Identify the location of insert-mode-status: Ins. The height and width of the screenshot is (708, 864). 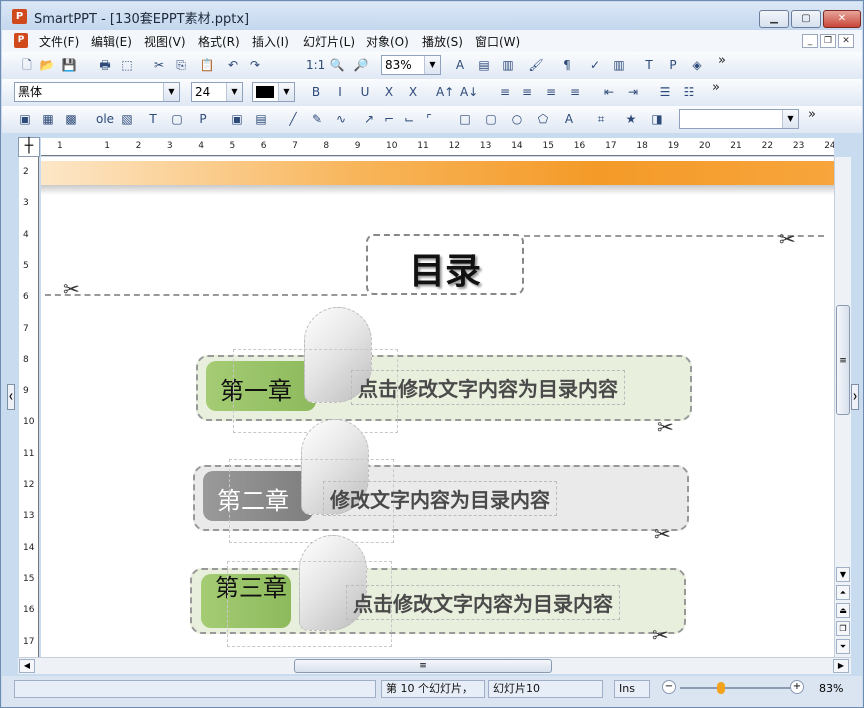
(632, 689).